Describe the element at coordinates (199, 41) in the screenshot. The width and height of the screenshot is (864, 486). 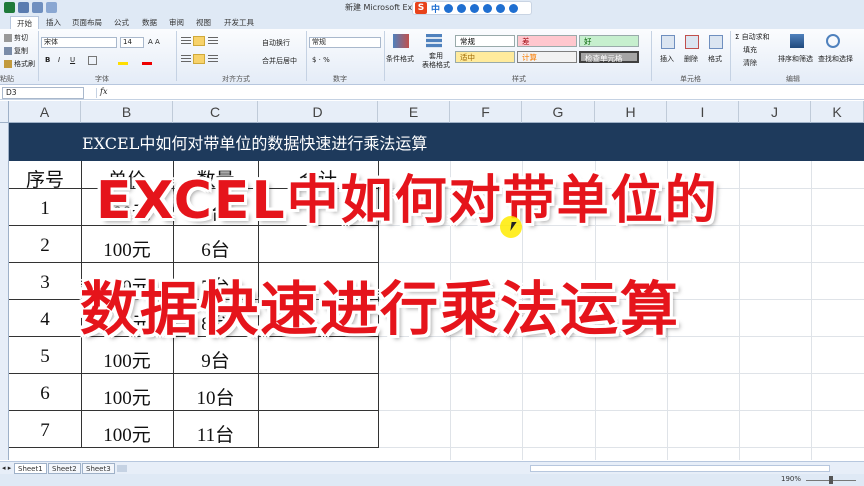
I see `align-middle-icon` at that location.